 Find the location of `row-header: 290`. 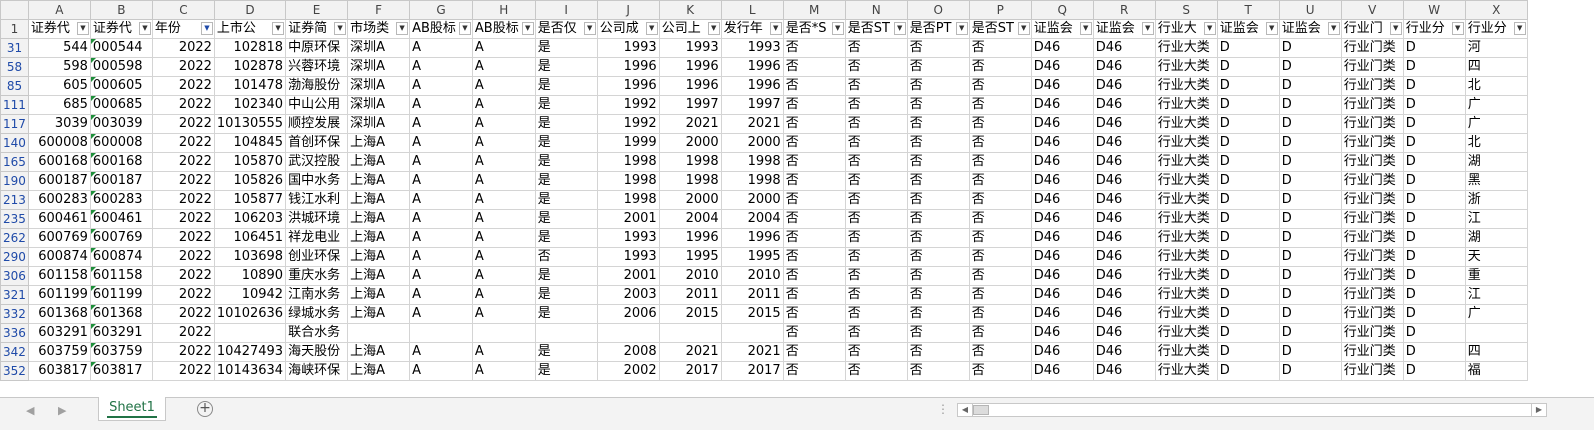

row-header: 290 is located at coordinates (14, 257).